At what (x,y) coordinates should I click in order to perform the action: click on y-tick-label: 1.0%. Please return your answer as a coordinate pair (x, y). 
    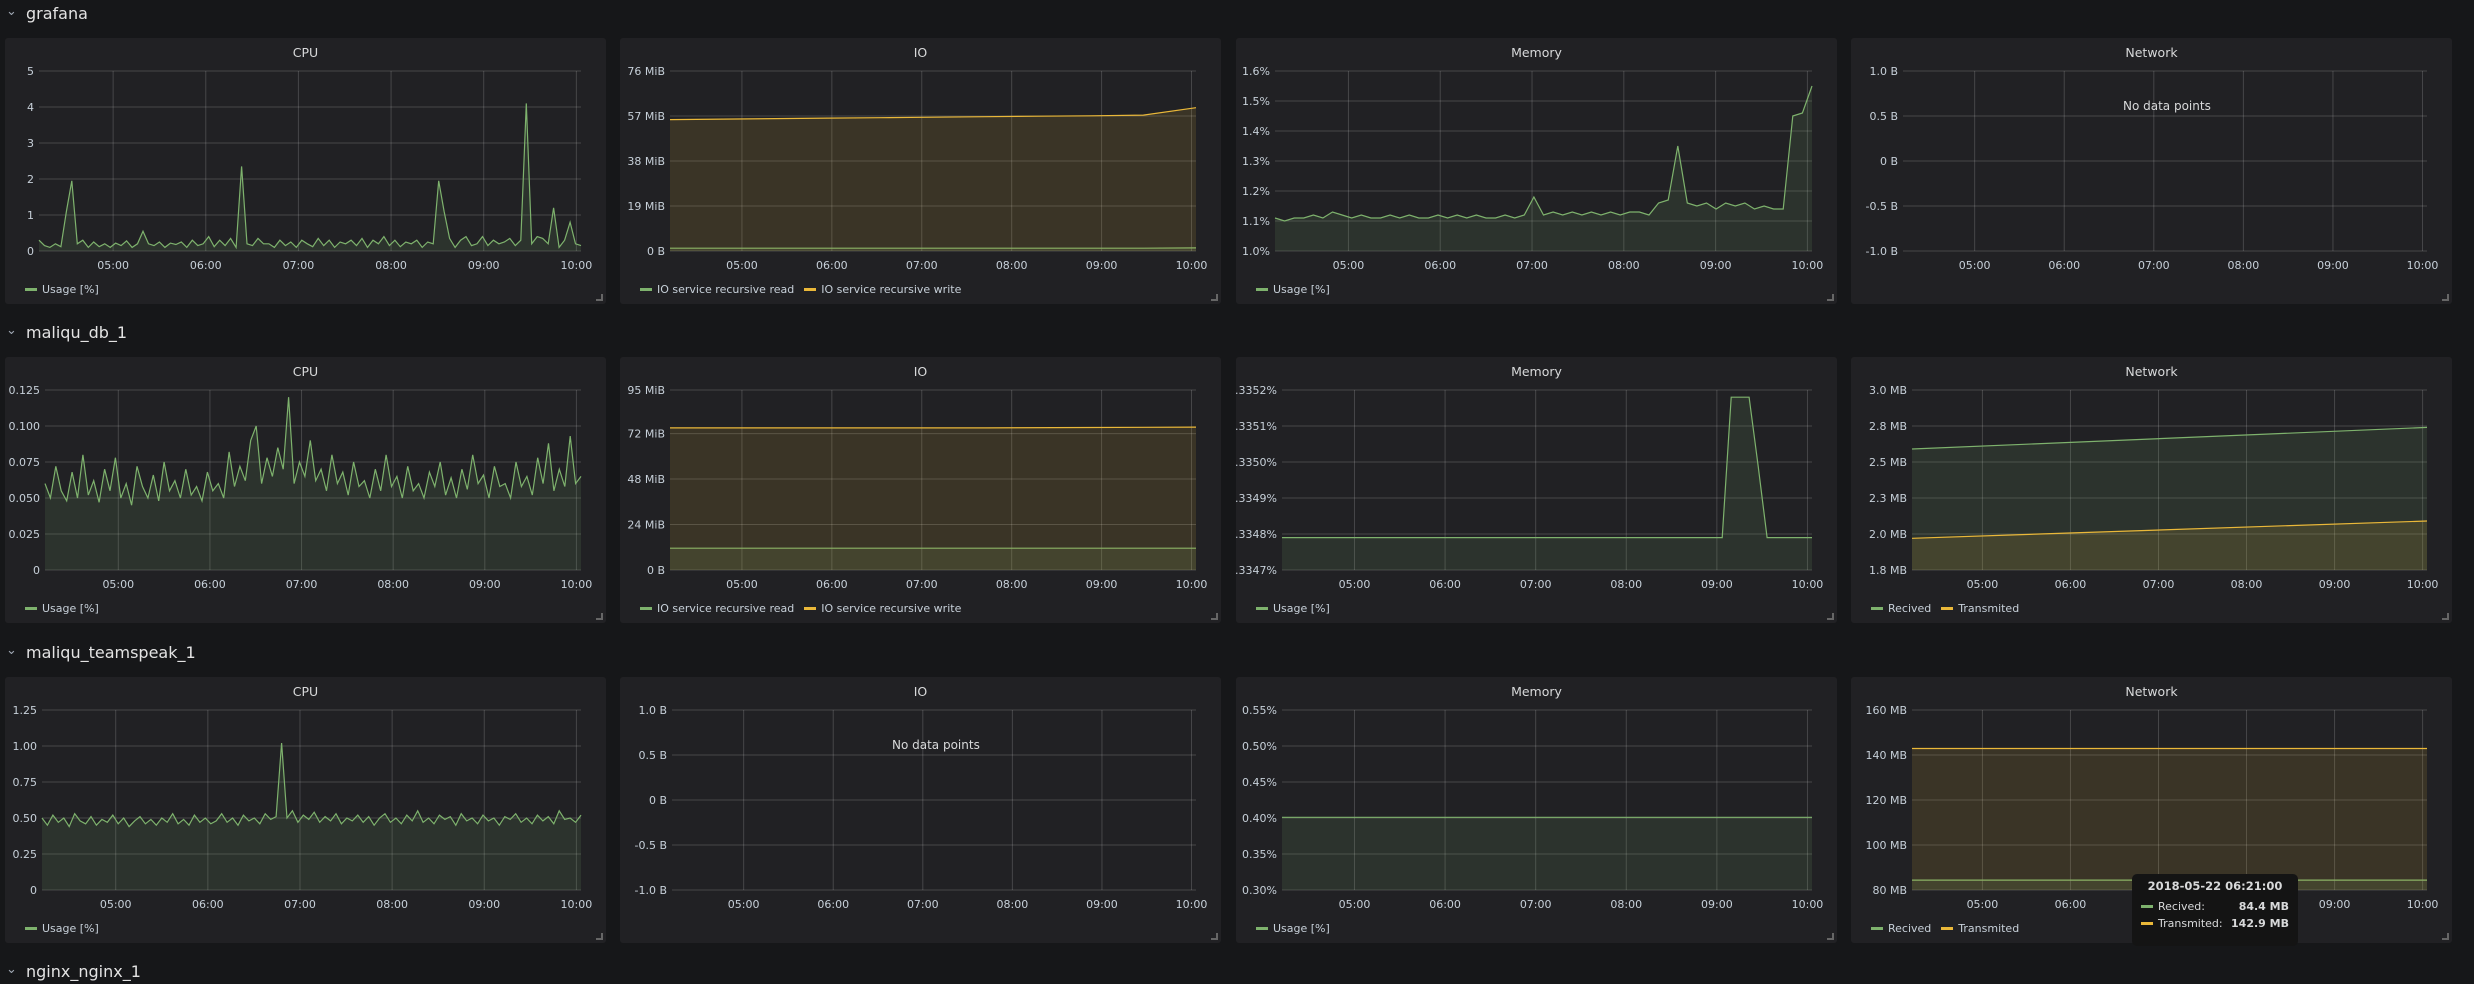
    Looking at the image, I should click on (1256, 251).